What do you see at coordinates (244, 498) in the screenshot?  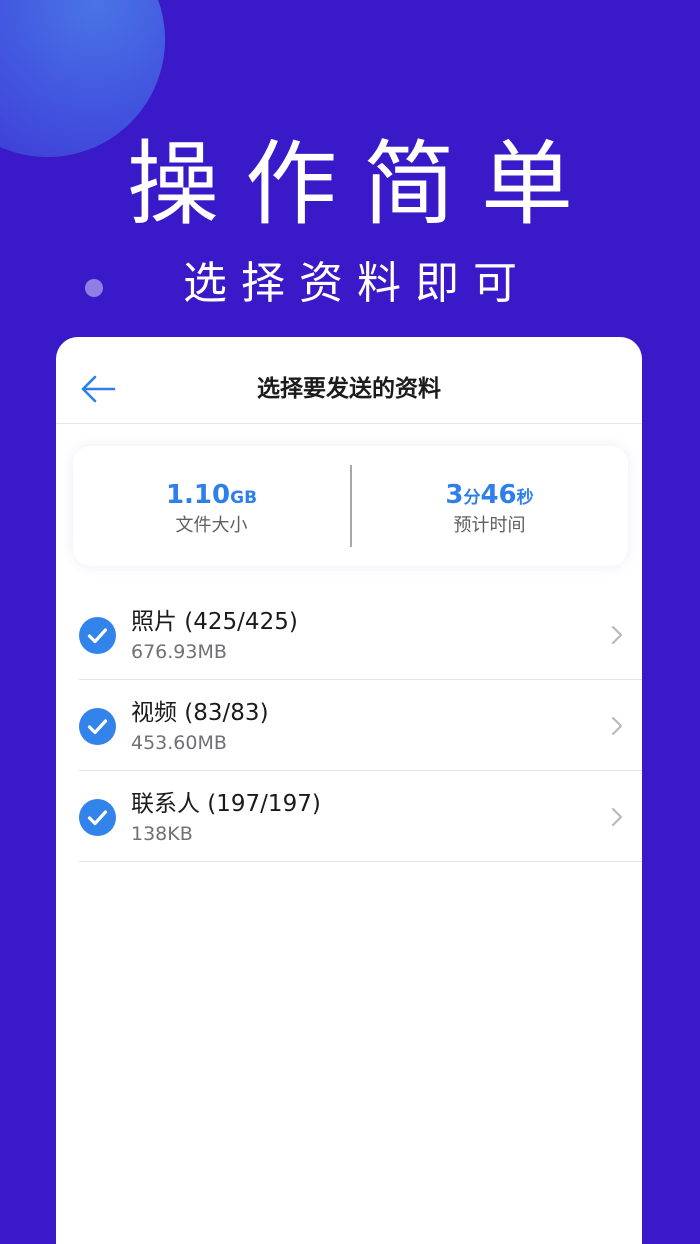 I see `file-size-unit: GB` at bounding box center [244, 498].